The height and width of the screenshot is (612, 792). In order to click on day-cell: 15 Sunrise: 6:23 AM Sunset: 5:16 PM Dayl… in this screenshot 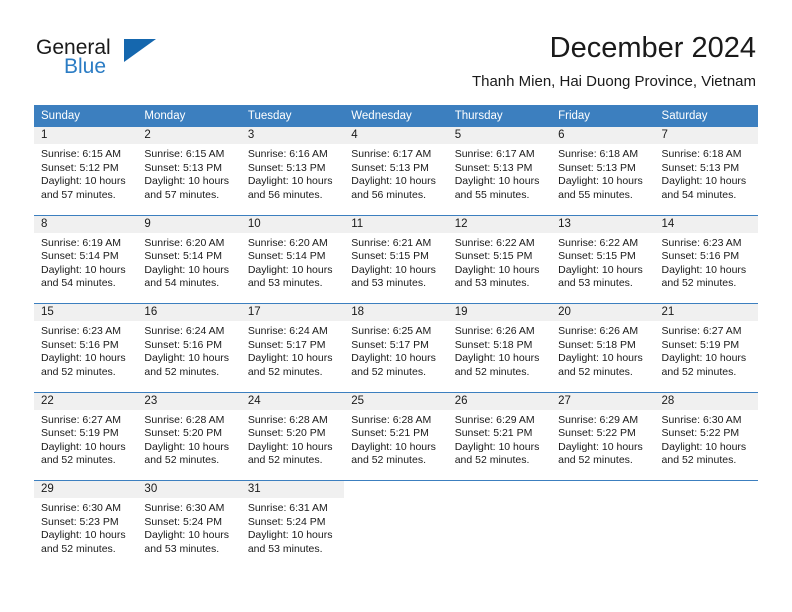, I will do `click(86, 348)`.